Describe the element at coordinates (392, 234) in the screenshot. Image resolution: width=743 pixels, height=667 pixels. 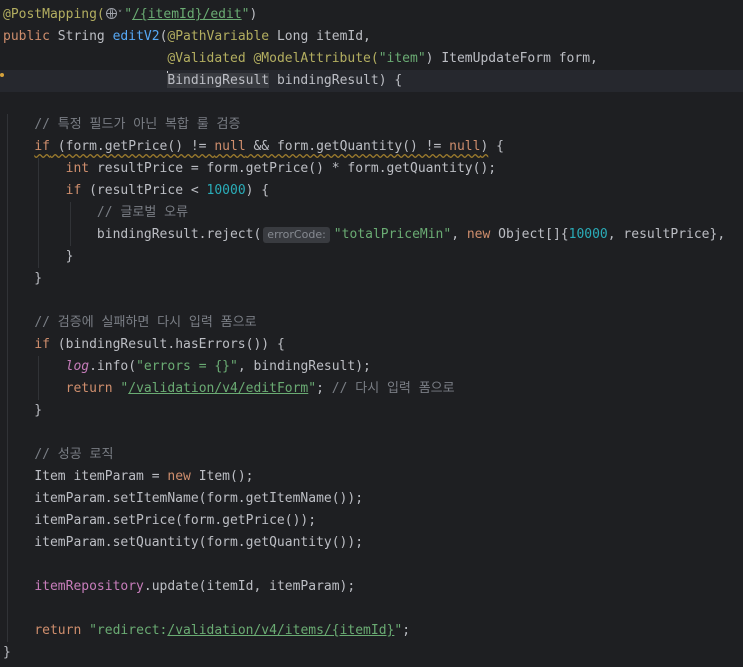
I see `code-token: "totalPriceMin"` at that location.